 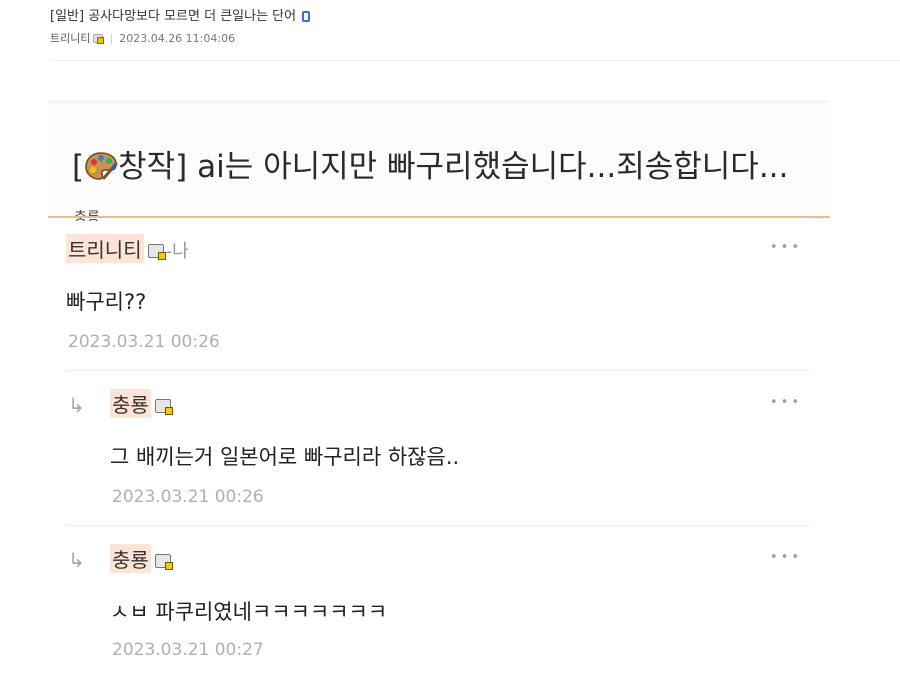 I want to click on comment-text: 그 배끼는거 일본어로 빠구리라 하잖음.., so click(x=285, y=457).